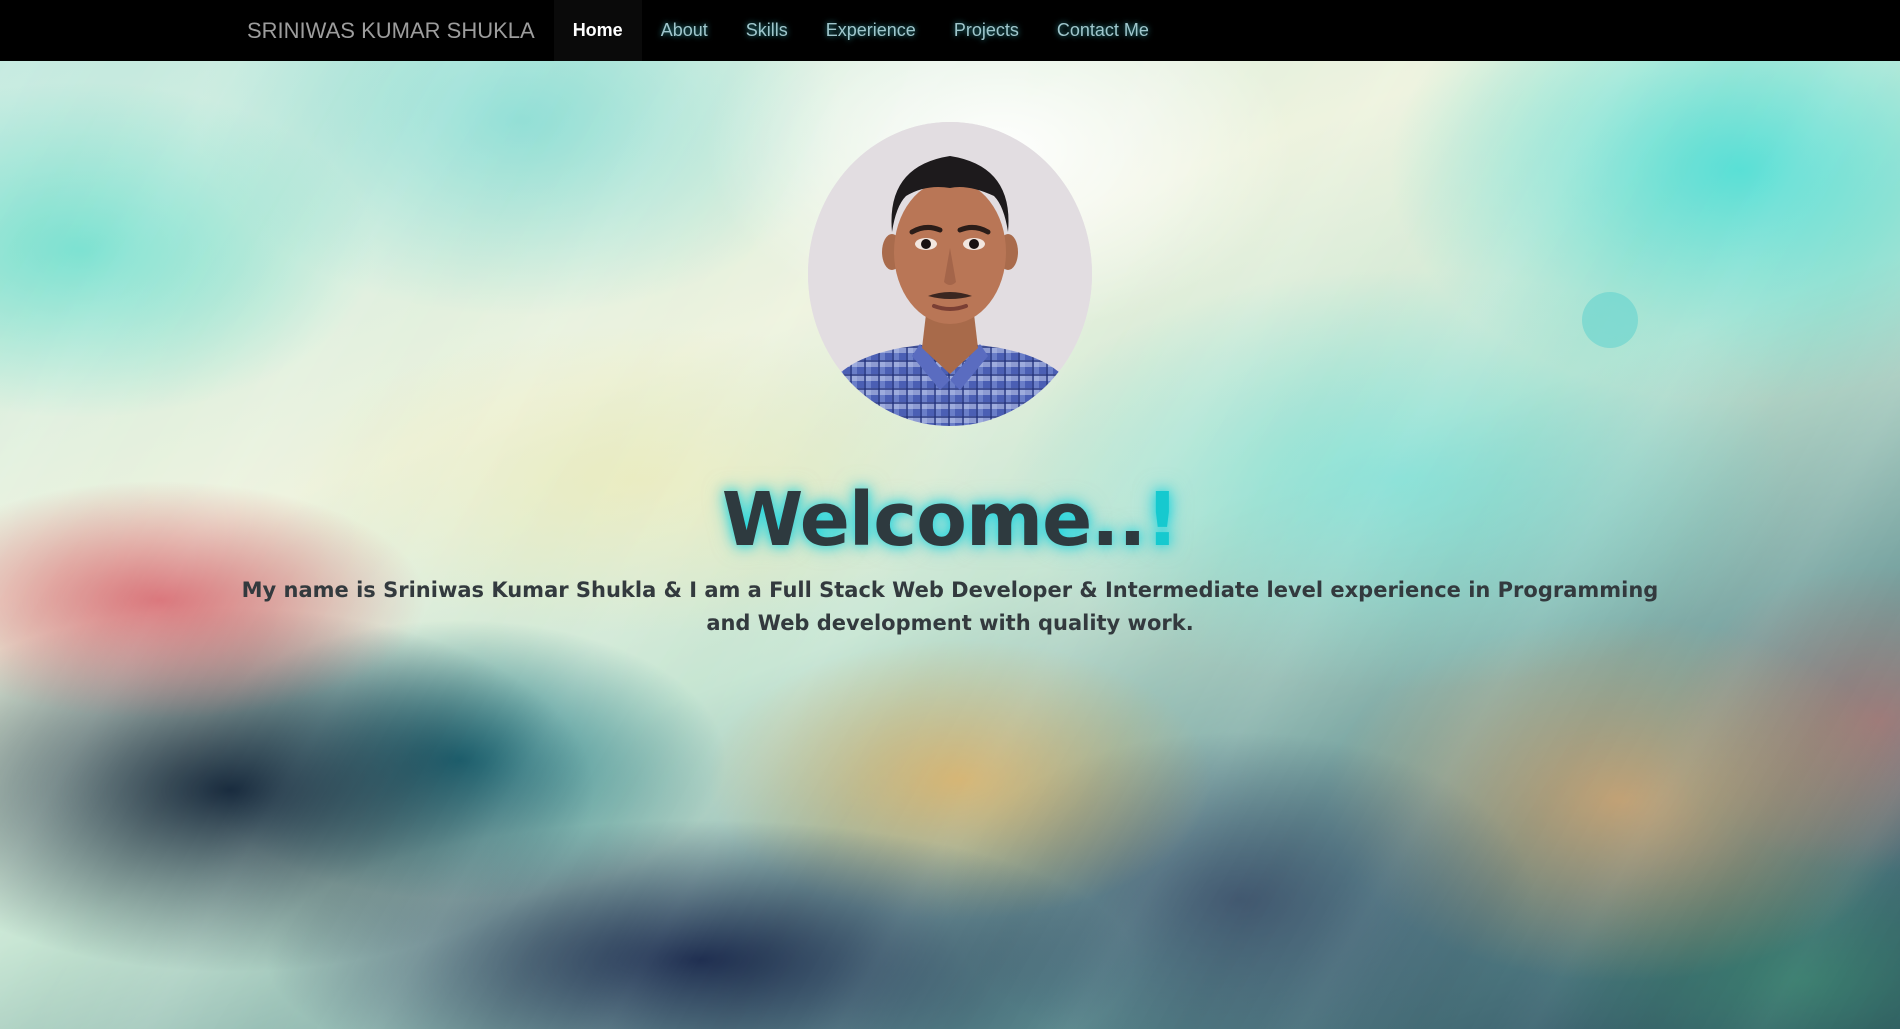 Image resolution: width=1900 pixels, height=1029 pixels. I want to click on welcome-heading: Welcome..!, so click(950, 520).